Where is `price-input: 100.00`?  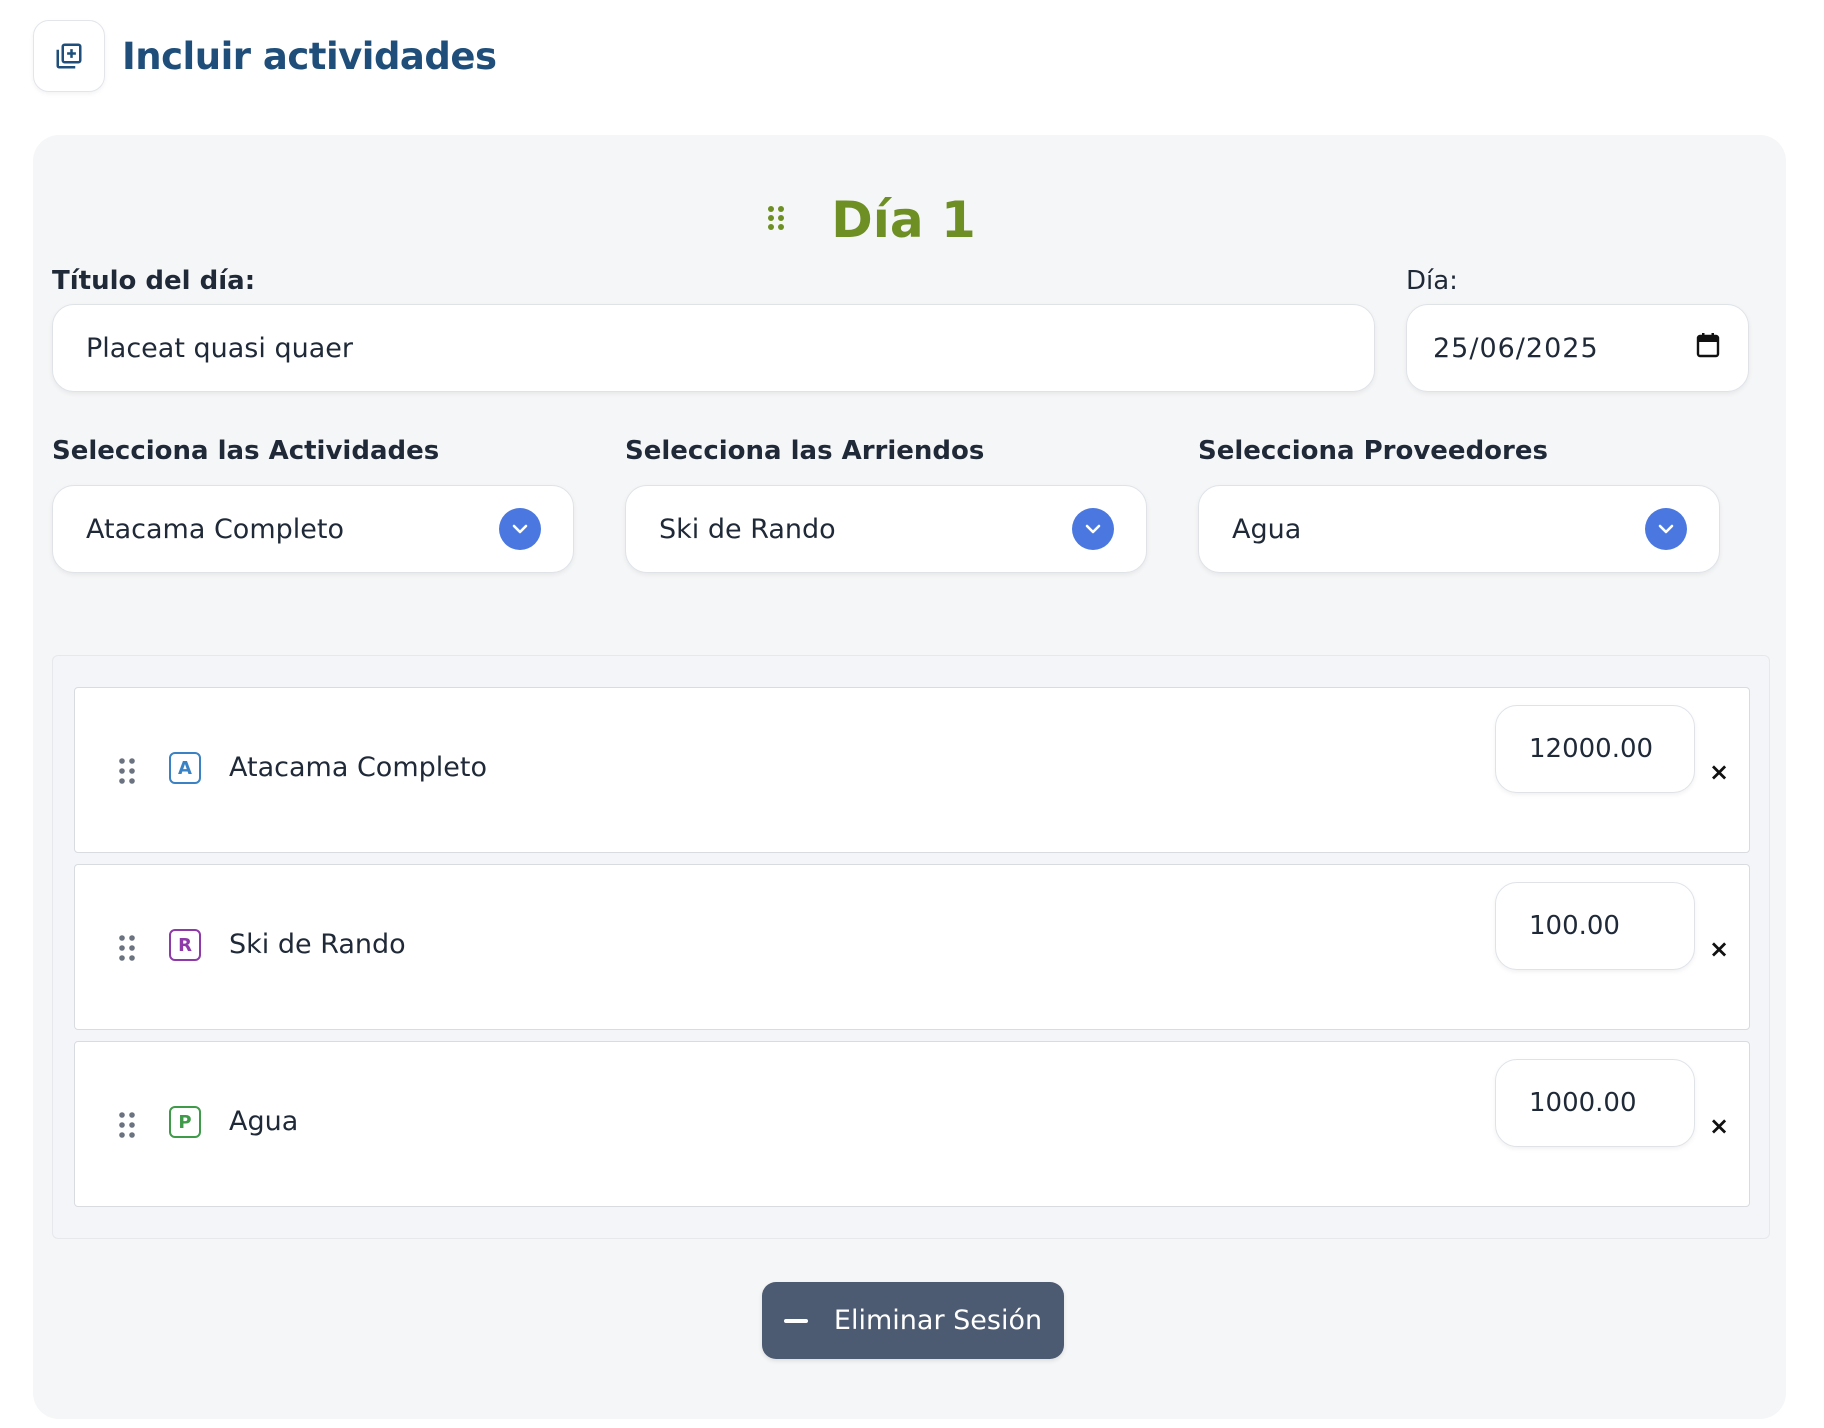
price-input: 100.00 is located at coordinates (1595, 926).